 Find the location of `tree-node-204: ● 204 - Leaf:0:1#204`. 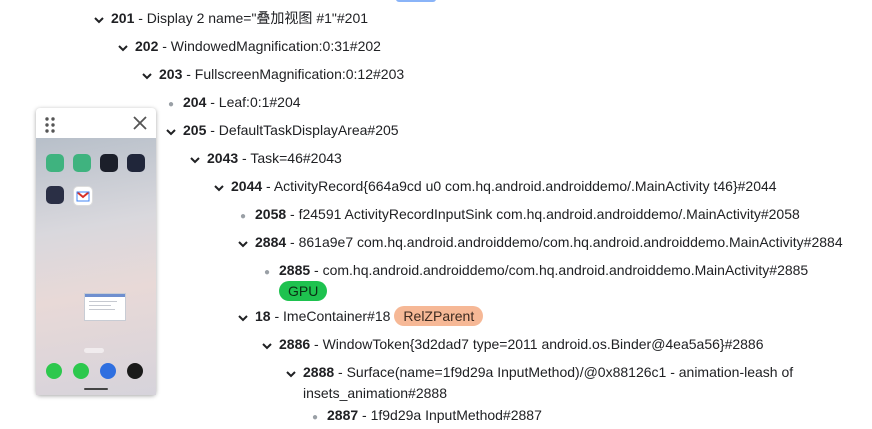

tree-node-204: ● 204 - Leaf:0:1#204 is located at coordinates (232, 103).